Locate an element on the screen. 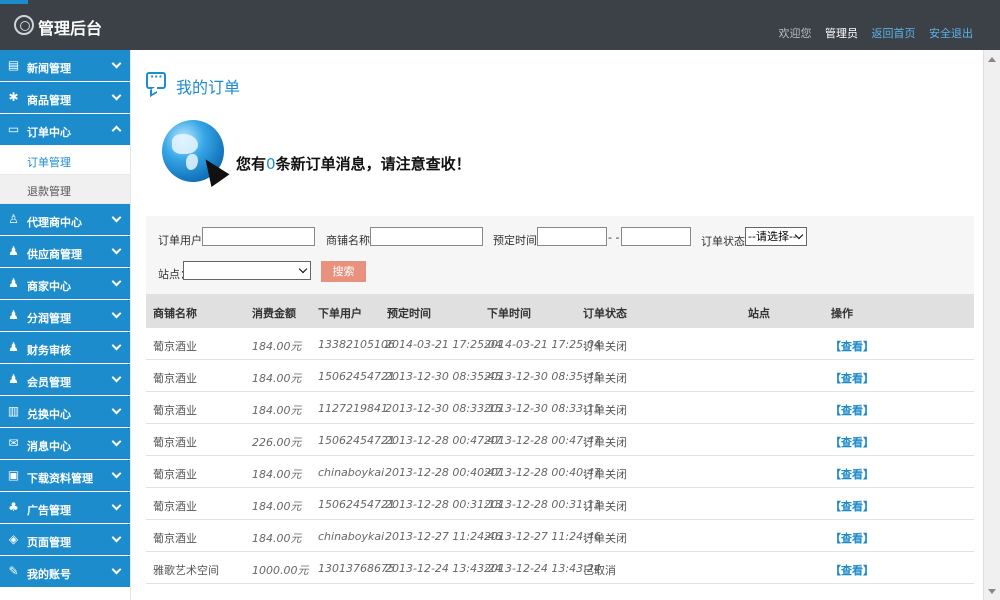 This screenshot has width=1000, height=600. col-reserve-time: 预定时间 is located at coordinates (409, 313).